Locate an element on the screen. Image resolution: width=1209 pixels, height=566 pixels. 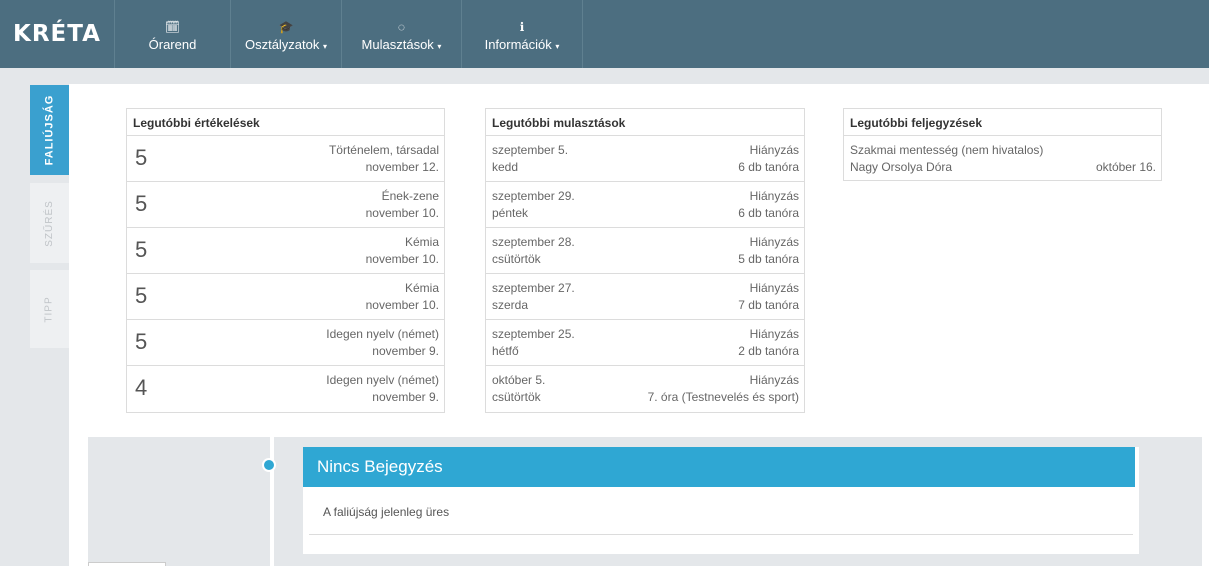
panel-title: Legutóbbi értékelések is located at coordinates (285, 122).